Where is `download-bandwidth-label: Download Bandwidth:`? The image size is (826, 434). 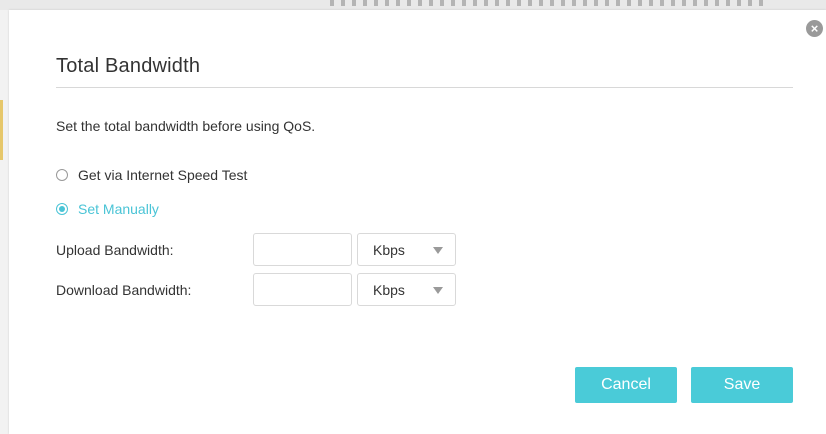 download-bandwidth-label: Download Bandwidth: is located at coordinates (124, 290).